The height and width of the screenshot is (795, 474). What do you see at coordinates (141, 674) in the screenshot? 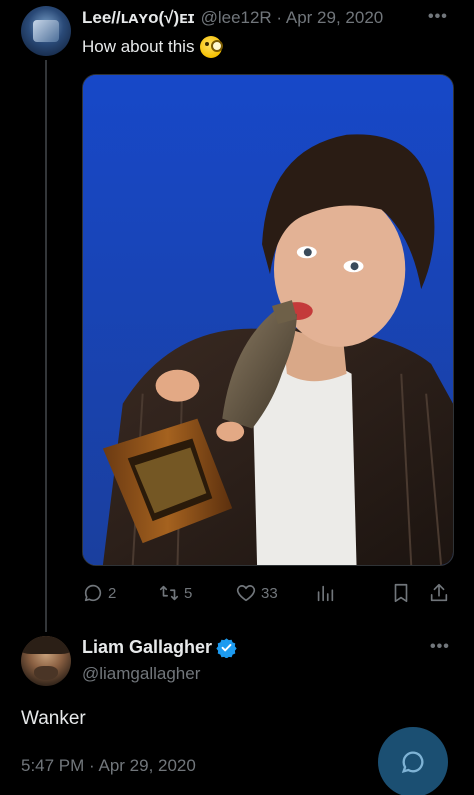
I see `handle: @liamgallagher` at bounding box center [141, 674].